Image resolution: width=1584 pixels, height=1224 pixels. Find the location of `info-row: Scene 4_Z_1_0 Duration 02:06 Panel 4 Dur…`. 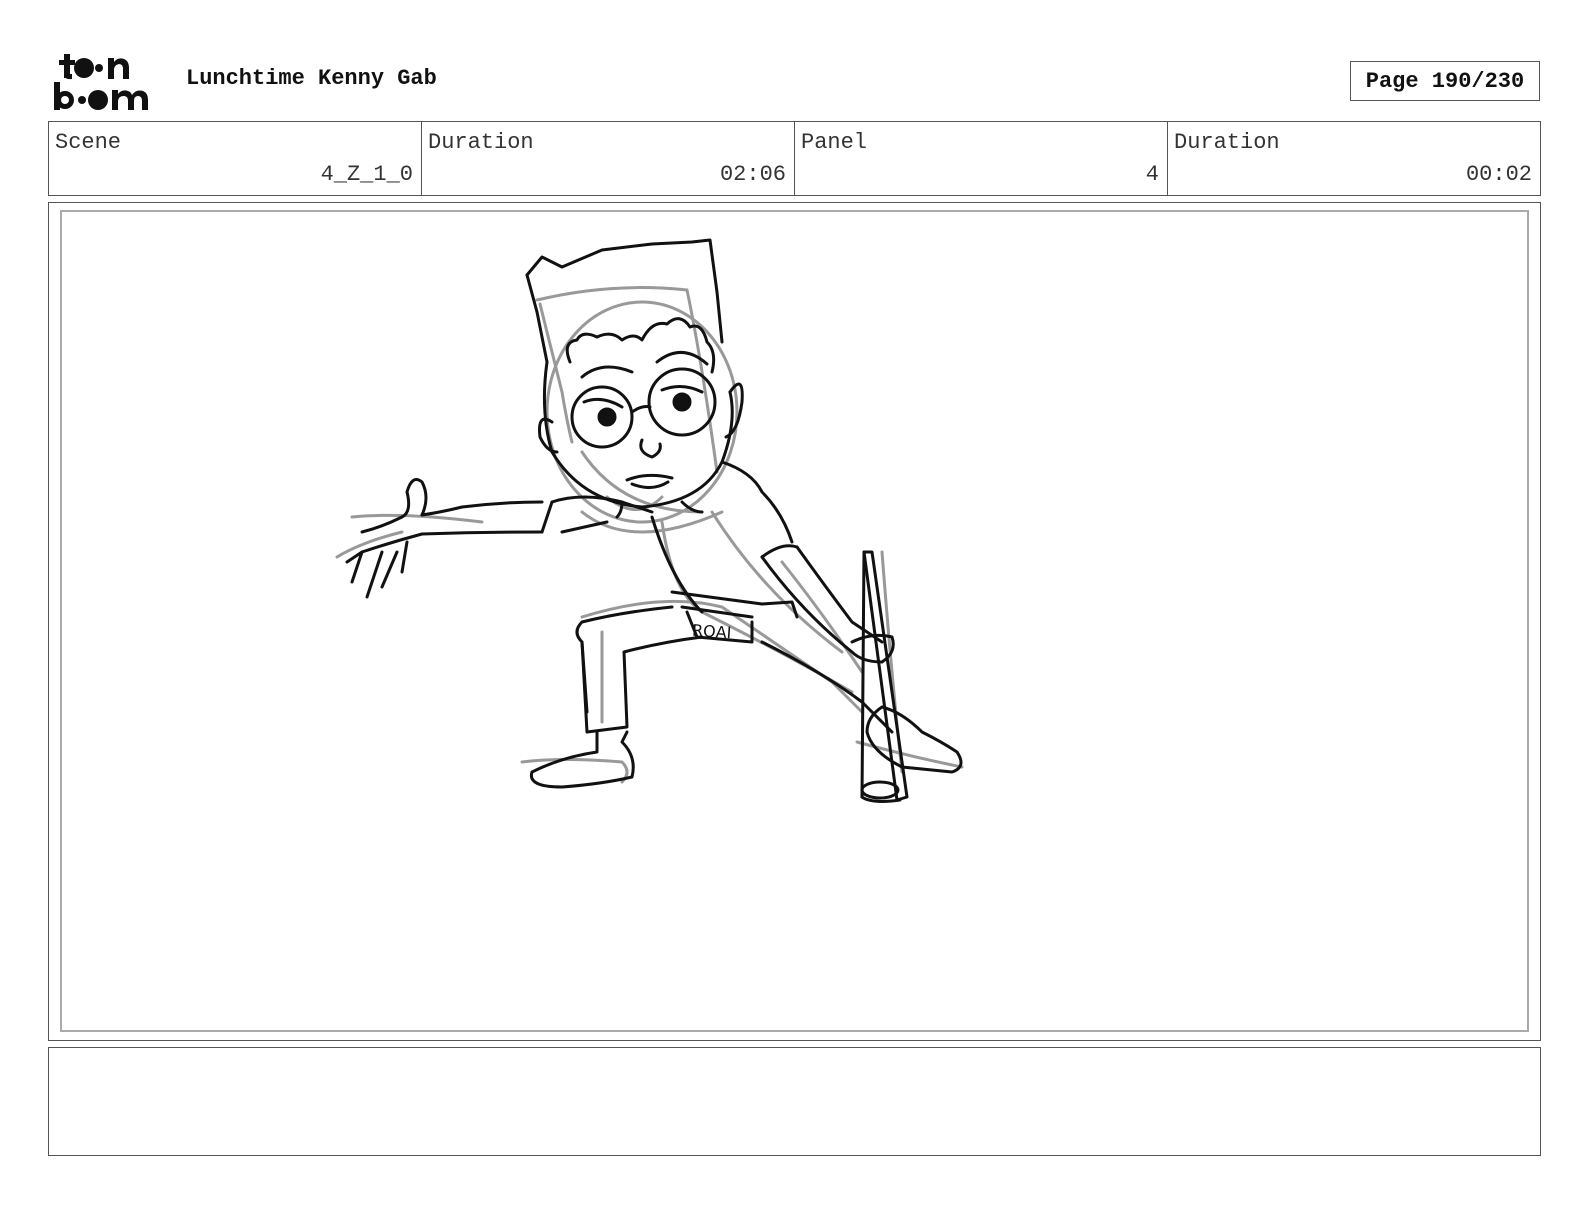

info-row: Scene 4_Z_1_0 Duration 02:06 Panel 4 Dur… is located at coordinates (794, 158).